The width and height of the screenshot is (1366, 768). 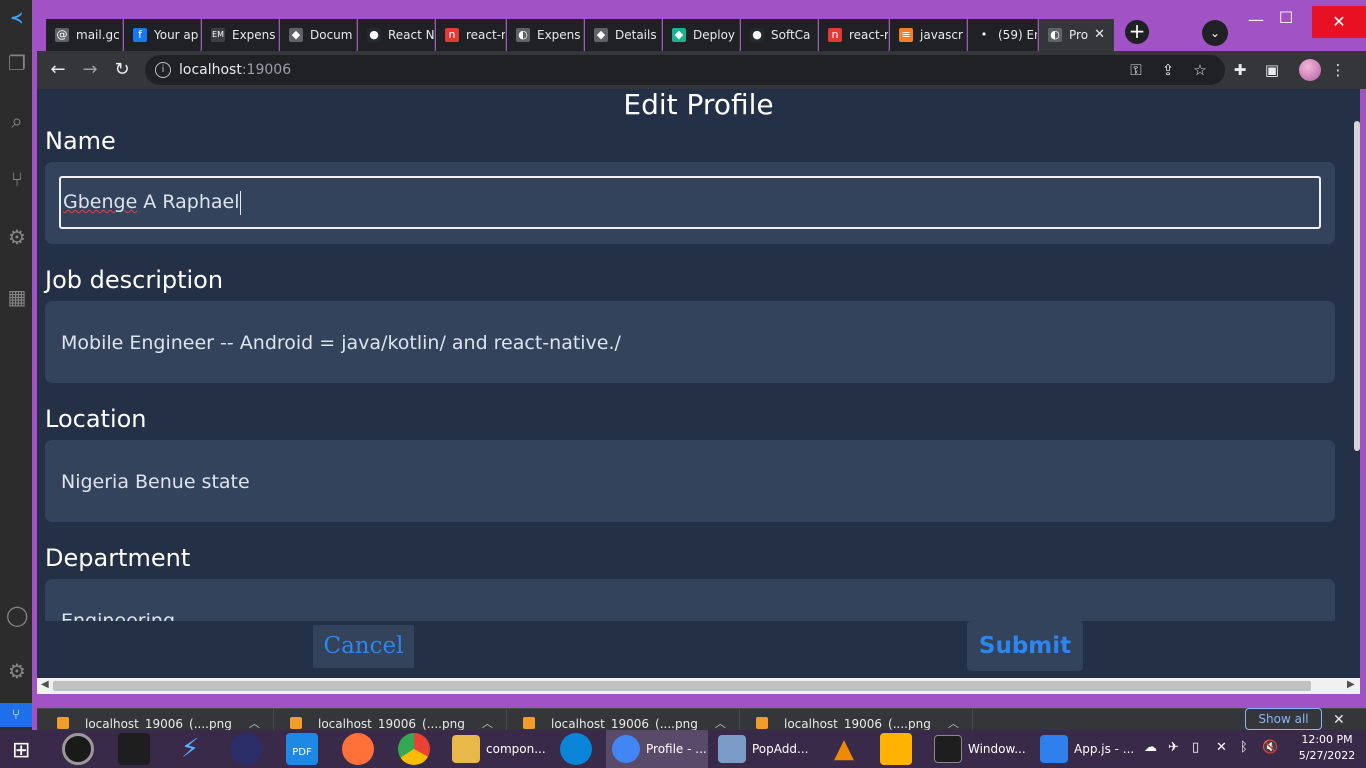 What do you see at coordinates (1270, 747) in the screenshot?
I see `volume-muted-icon: 🔇` at bounding box center [1270, 747].